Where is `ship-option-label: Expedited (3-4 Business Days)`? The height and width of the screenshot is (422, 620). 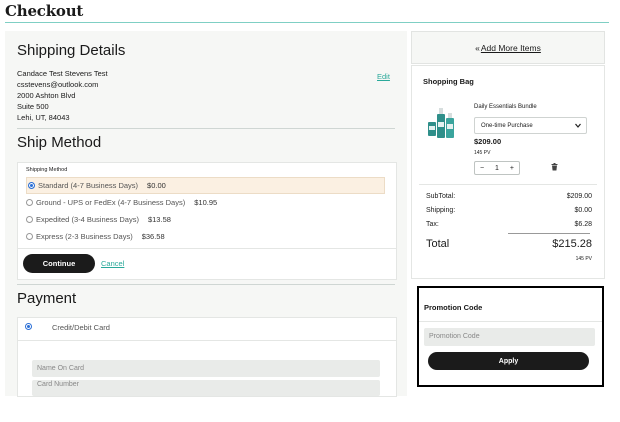
ship-option-label: Expedited (3-4 Business Days) is located at coordinates (87, 219).